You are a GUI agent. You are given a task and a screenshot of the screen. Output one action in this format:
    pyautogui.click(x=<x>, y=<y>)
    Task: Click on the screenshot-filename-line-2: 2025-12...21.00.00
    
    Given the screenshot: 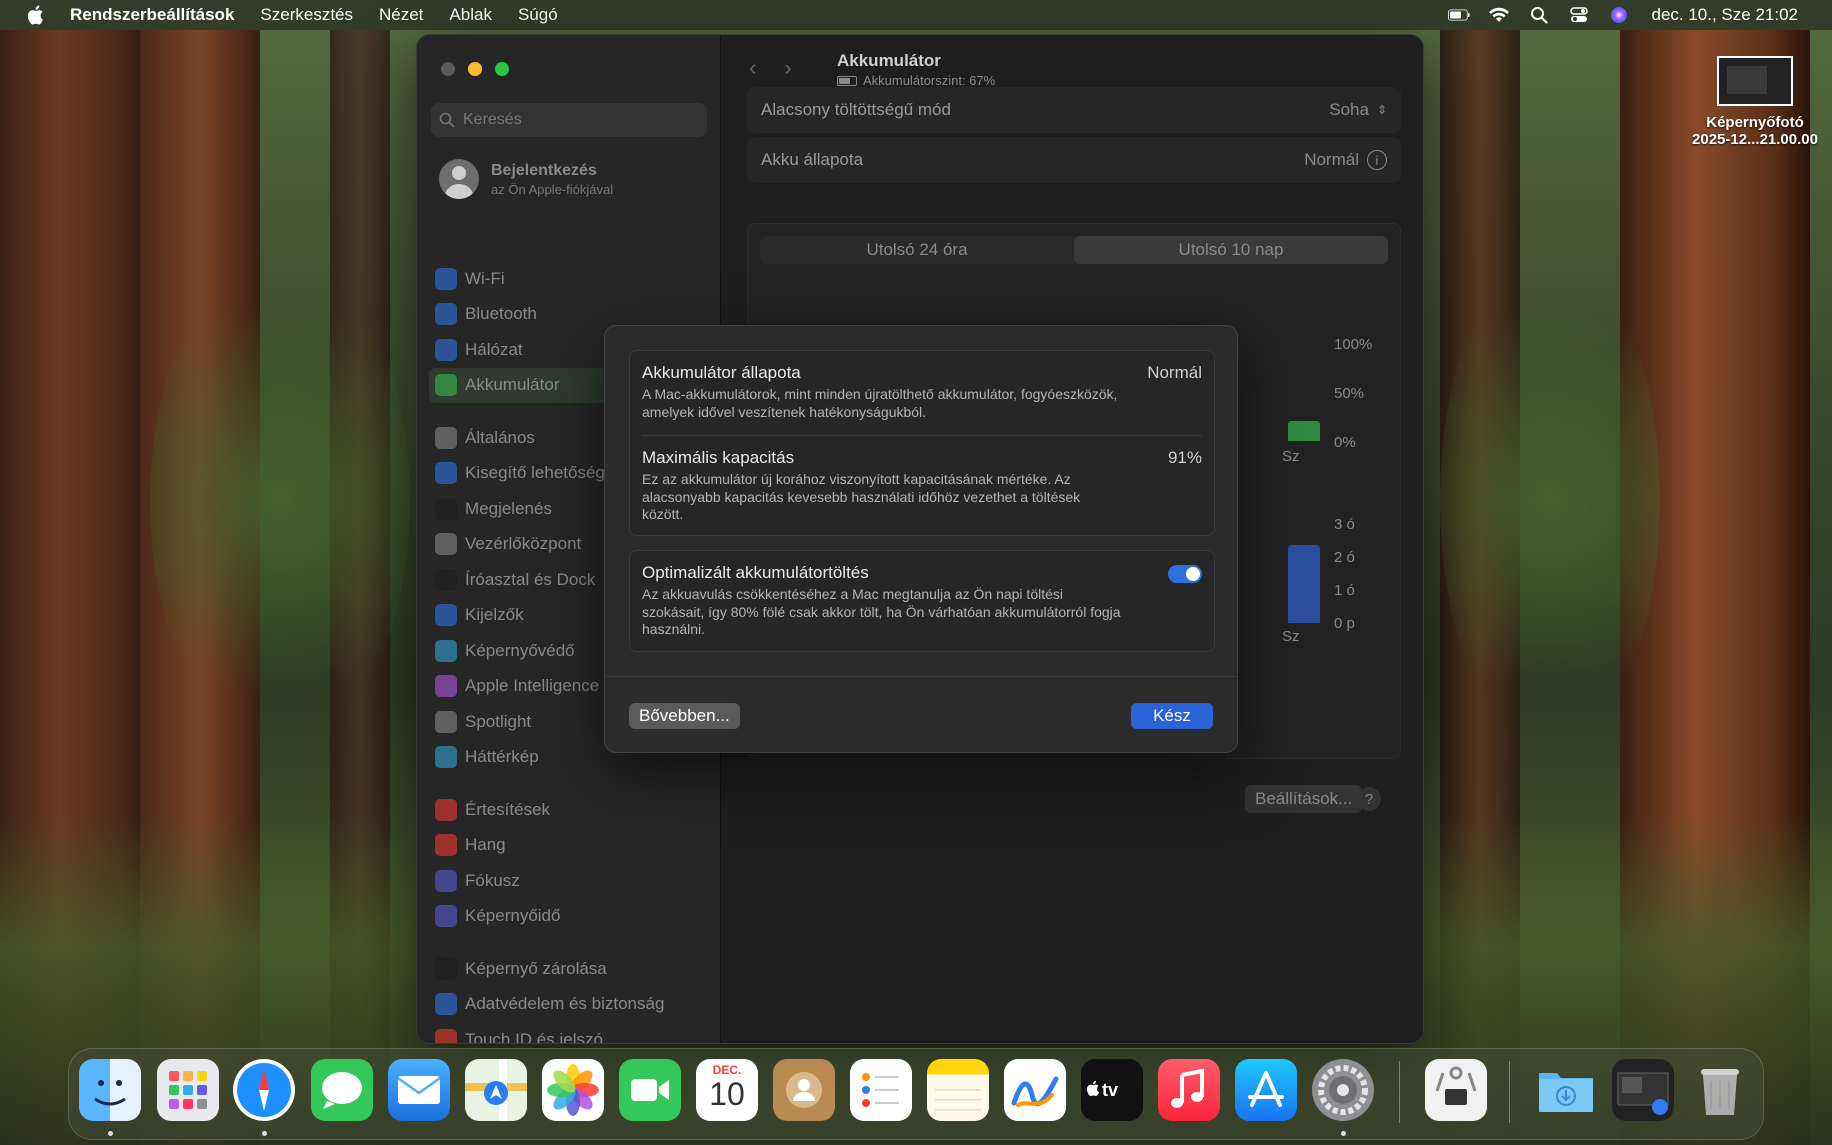 What is the action you would take?
    pyautogui.click(x=1755, y=139)
    